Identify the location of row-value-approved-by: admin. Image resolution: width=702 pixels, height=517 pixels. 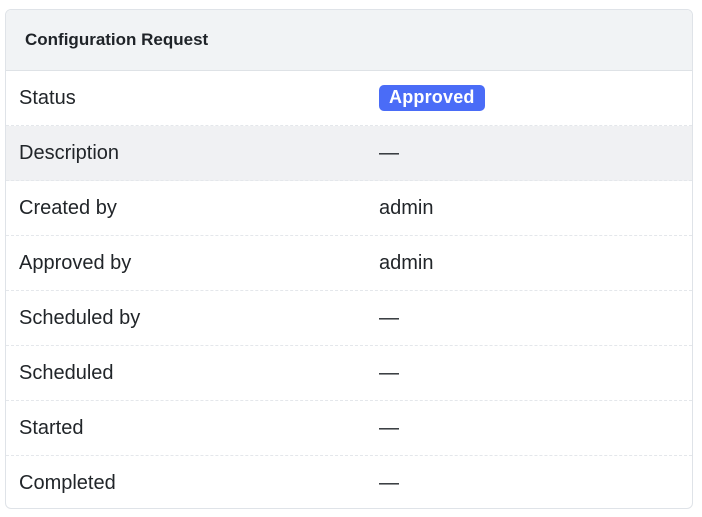
(406, 262).